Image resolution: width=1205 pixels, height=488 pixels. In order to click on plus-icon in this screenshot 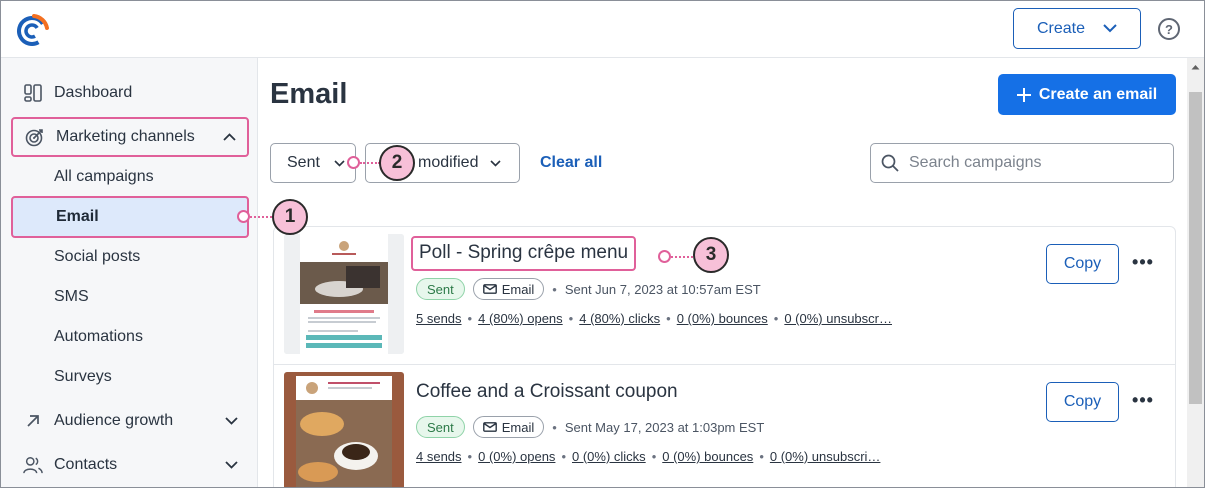, I will do `click(1023, 94)`.